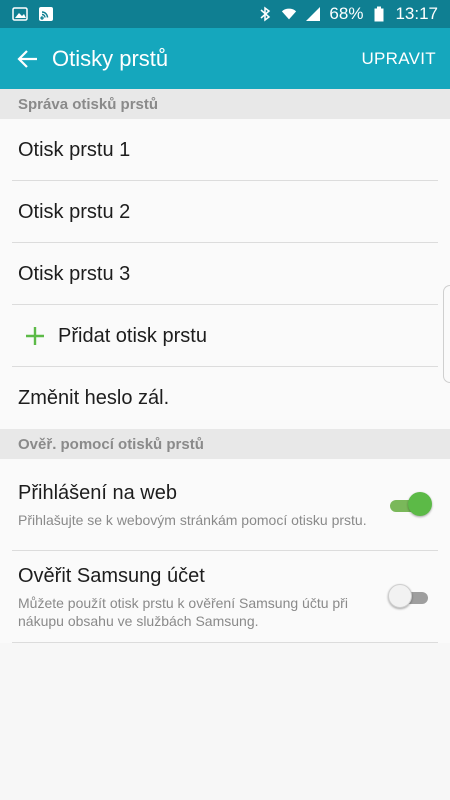 The height and width of the screenshot is (800, 450). What do you see at coordinates (74, 273) in the screenshot?
I see `fingerprint-label: Otisk prstu 3` at bounding box center [74, 273].